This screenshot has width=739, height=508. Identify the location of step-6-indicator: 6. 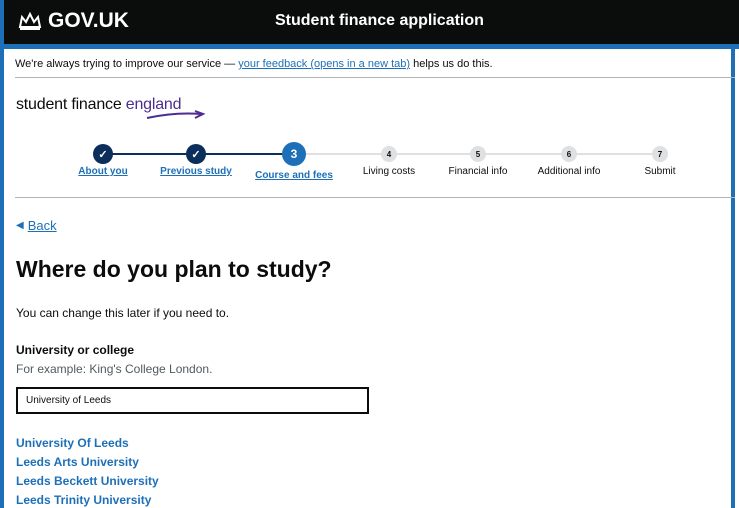
(569, 154).